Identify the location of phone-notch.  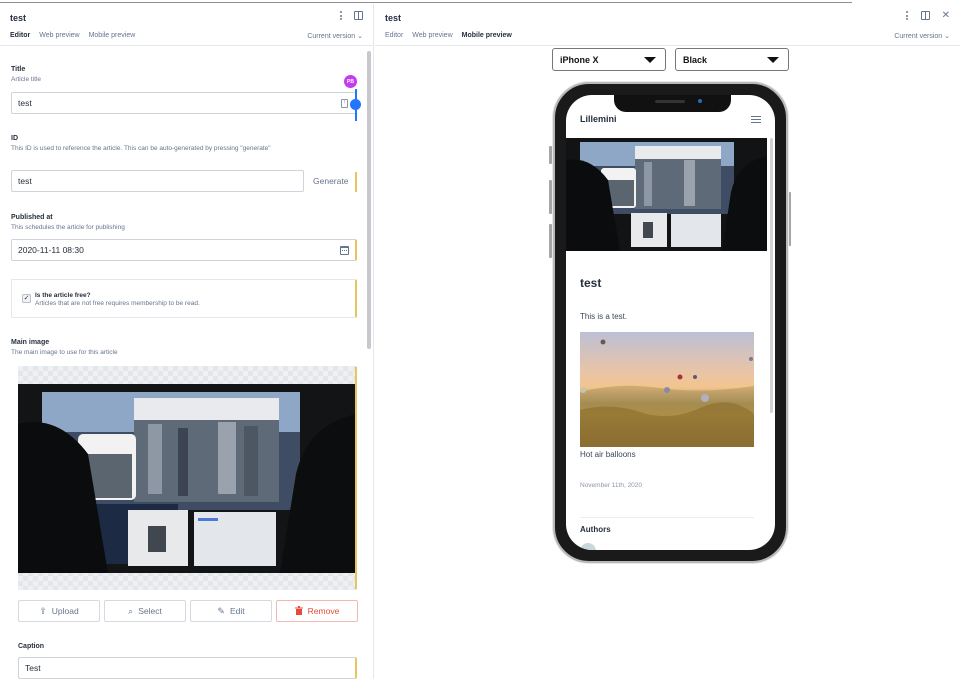
(672, 103).